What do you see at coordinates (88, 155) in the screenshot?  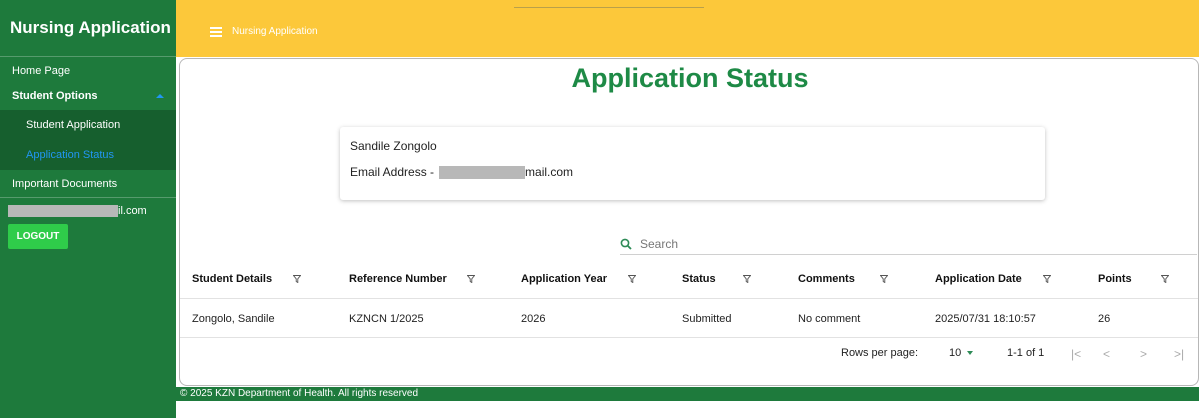 I see `sidebar-item-application-status: Application Status` at bounding box center [88, 155].